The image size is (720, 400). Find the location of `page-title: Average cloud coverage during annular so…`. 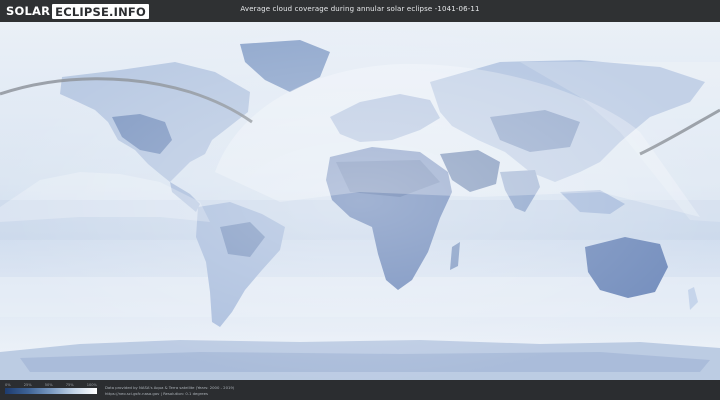

page-title: Average cloud coverage during annular so… is located at coordinates (360, 9).